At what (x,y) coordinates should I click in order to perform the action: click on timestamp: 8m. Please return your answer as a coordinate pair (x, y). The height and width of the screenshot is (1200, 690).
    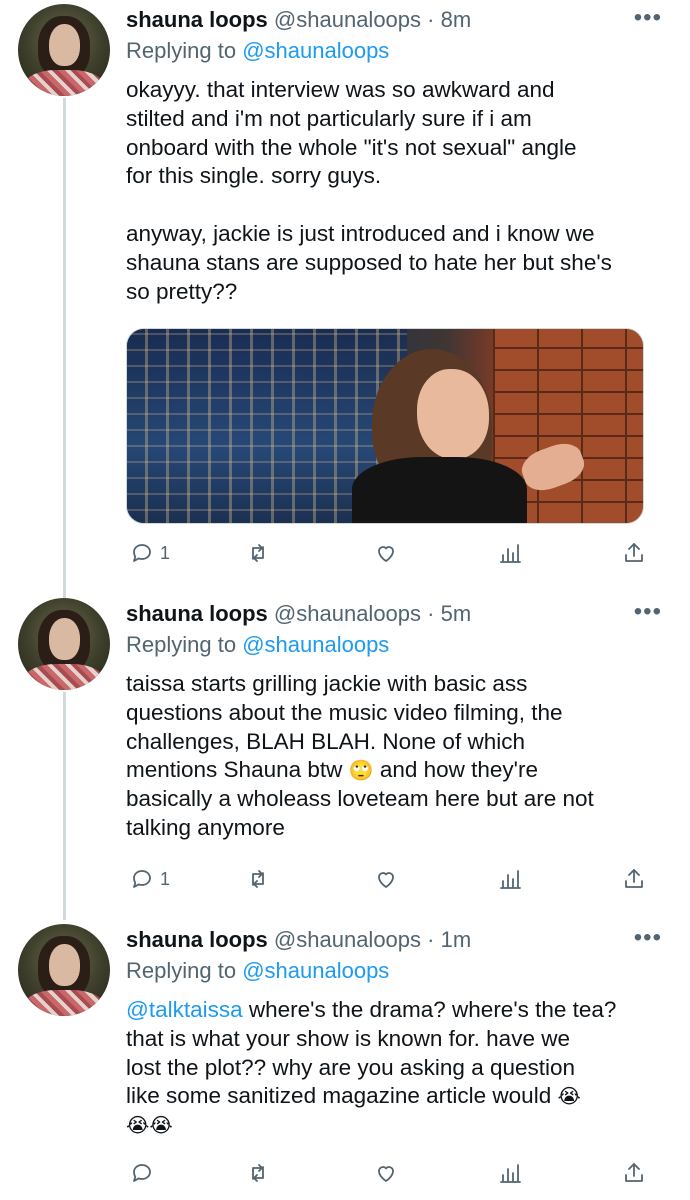
    Looking at the image, I should click on (456, 19).